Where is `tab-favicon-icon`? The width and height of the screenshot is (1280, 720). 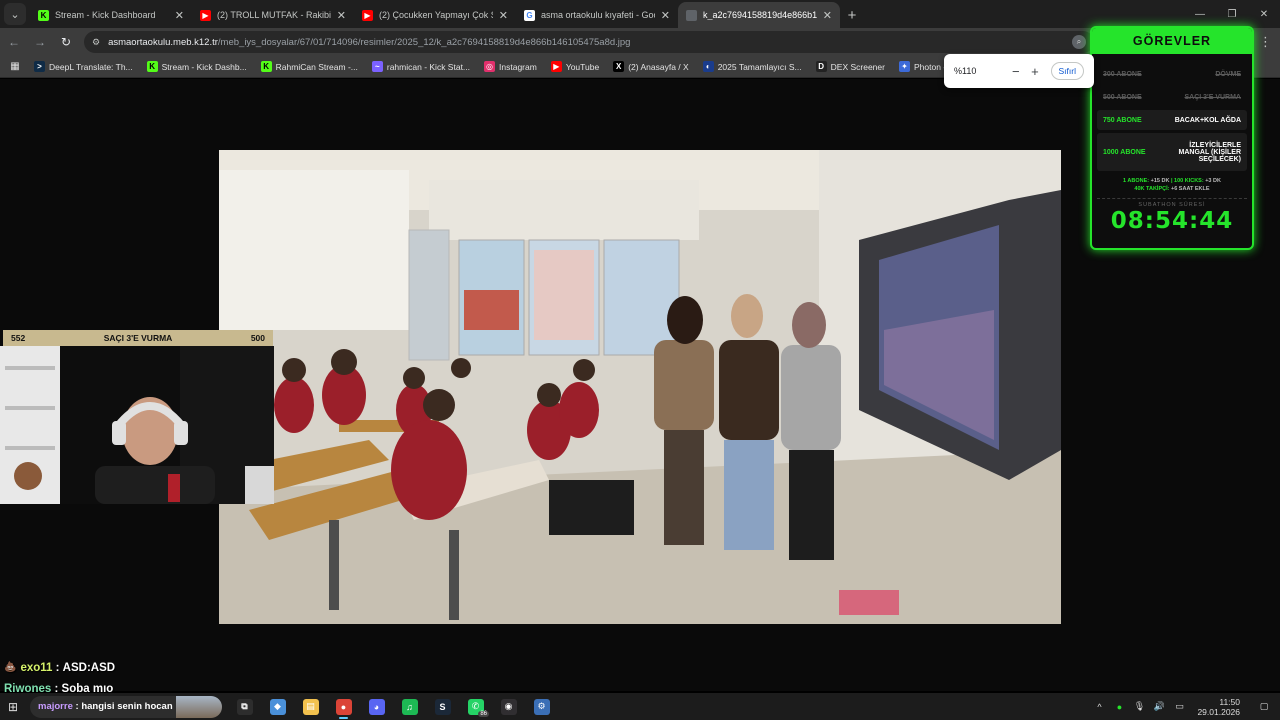 tab-favicon-icon is located at coordinates (691, 15).